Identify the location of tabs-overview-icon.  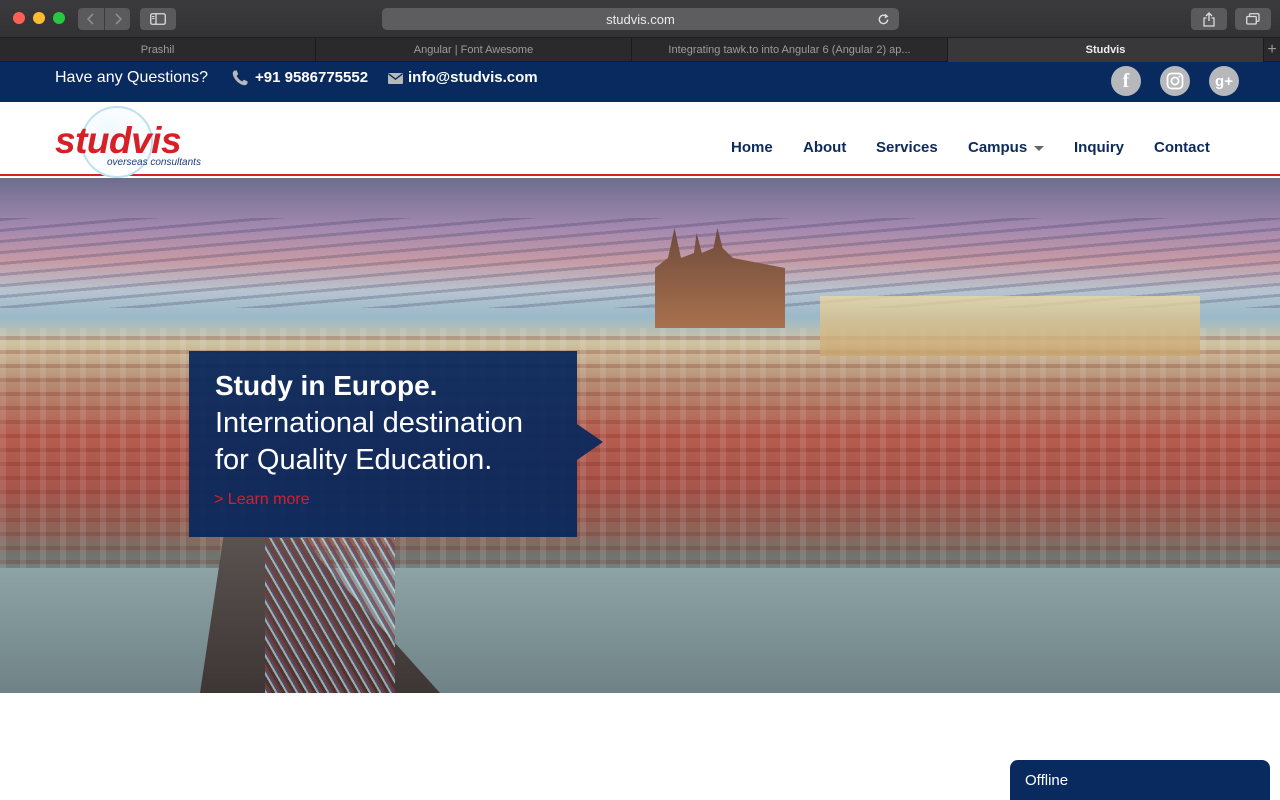
(1253, 19).